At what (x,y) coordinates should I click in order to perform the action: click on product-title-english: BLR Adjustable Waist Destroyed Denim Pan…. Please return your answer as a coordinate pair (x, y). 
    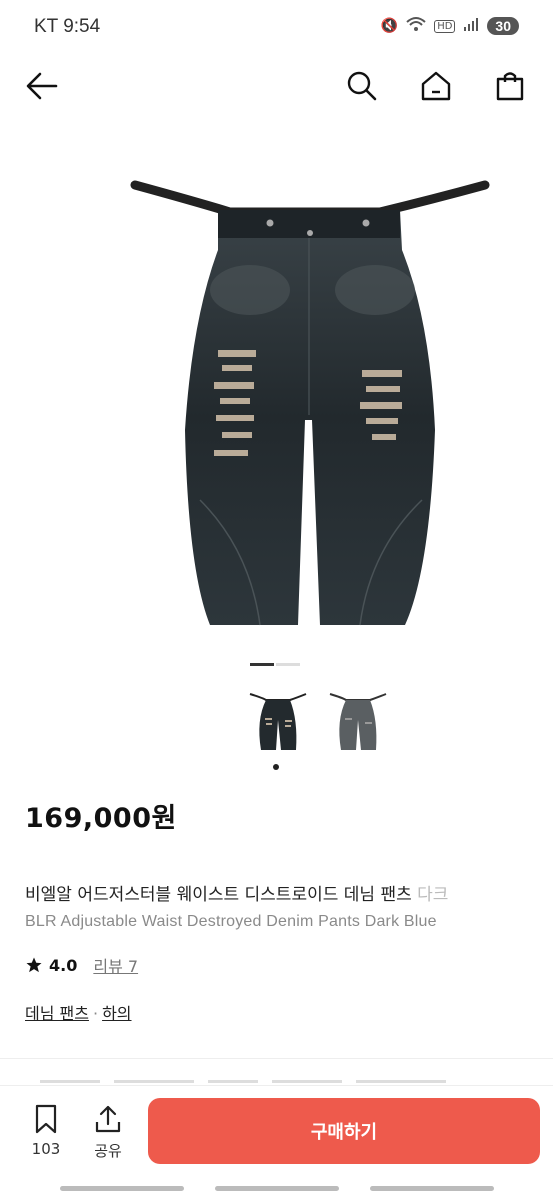
    Looking at the image, I should click on (231, 921).